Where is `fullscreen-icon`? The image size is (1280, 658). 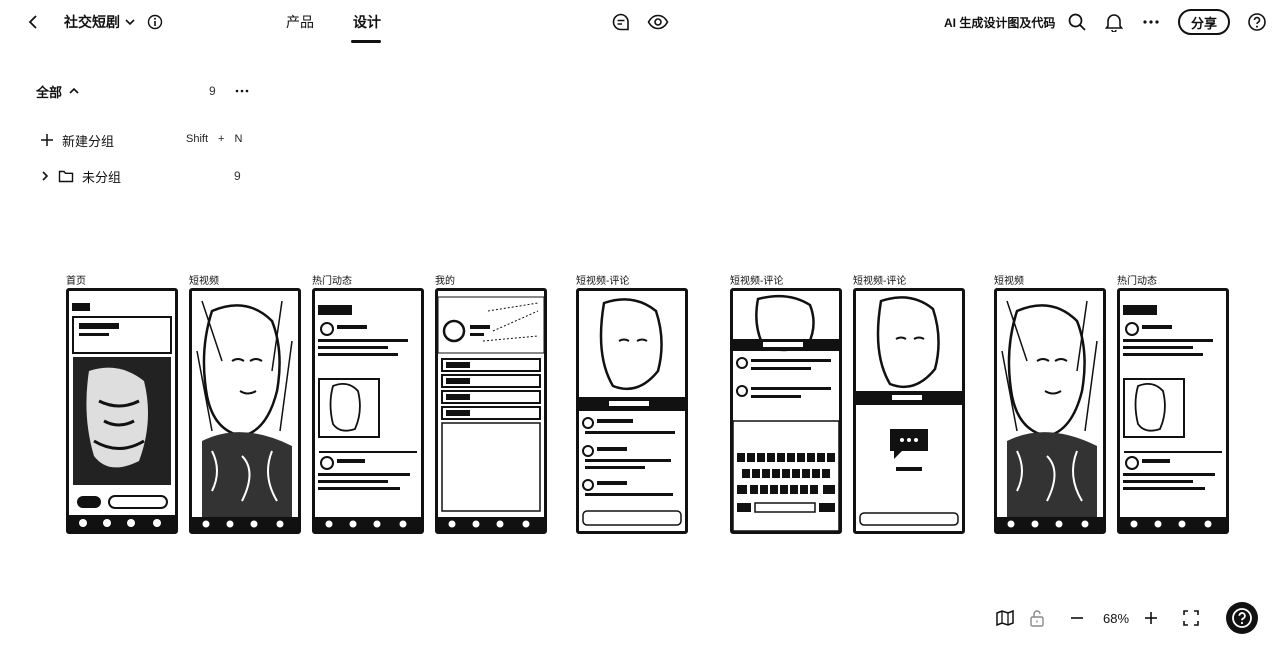 fullscreen-icon is located at coordinates (1191, 618).